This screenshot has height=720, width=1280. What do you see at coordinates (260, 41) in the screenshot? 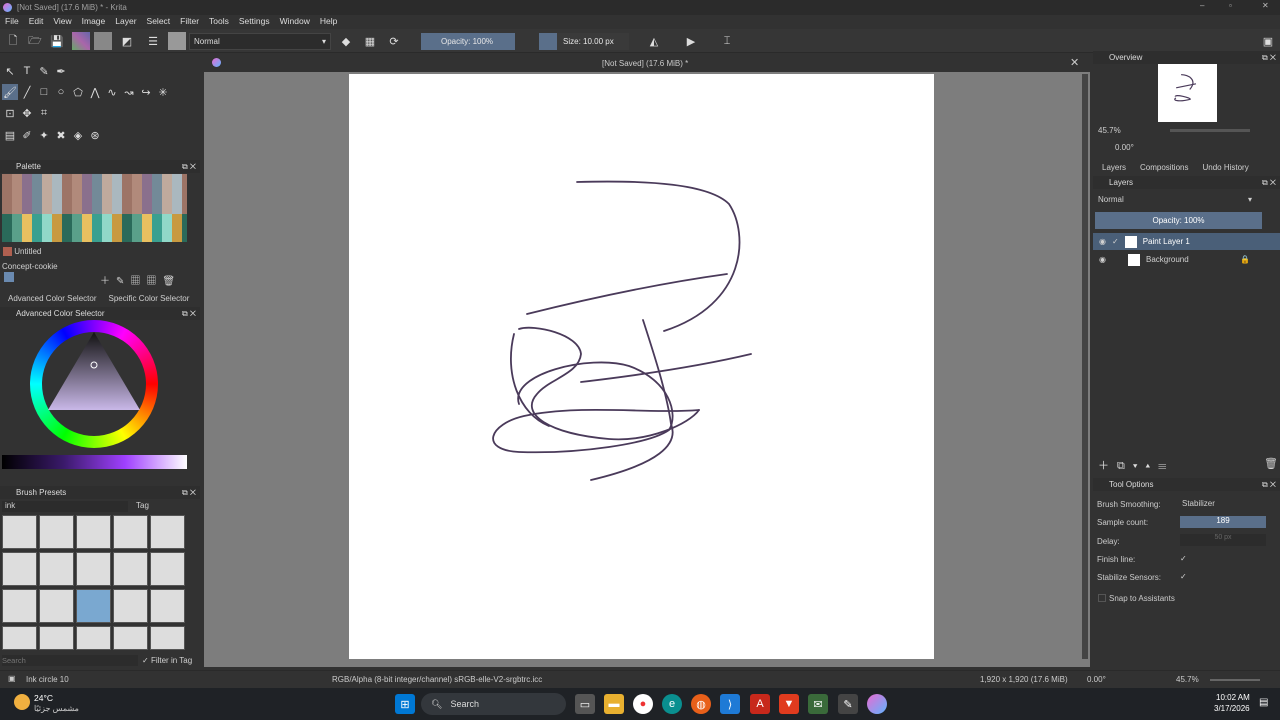
I see `blend-mode-select: Normal ▾` at bounding box center [260, 41].